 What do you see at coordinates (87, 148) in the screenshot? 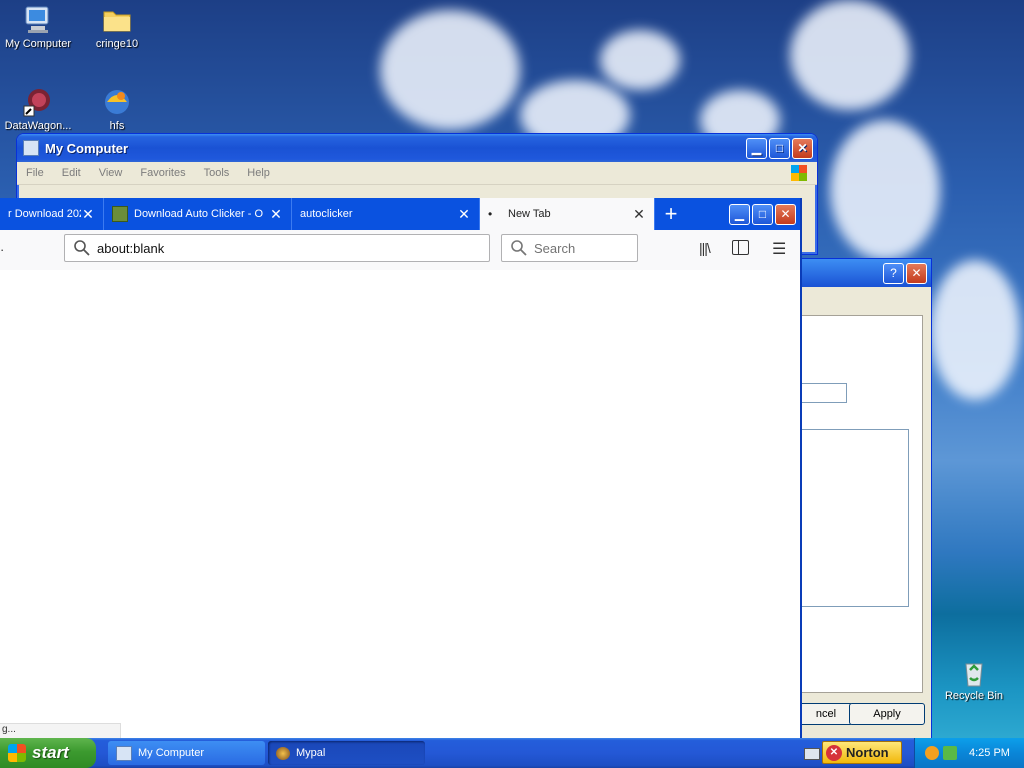
I see `window-title: My Computer` at bounding box center [87, 148].